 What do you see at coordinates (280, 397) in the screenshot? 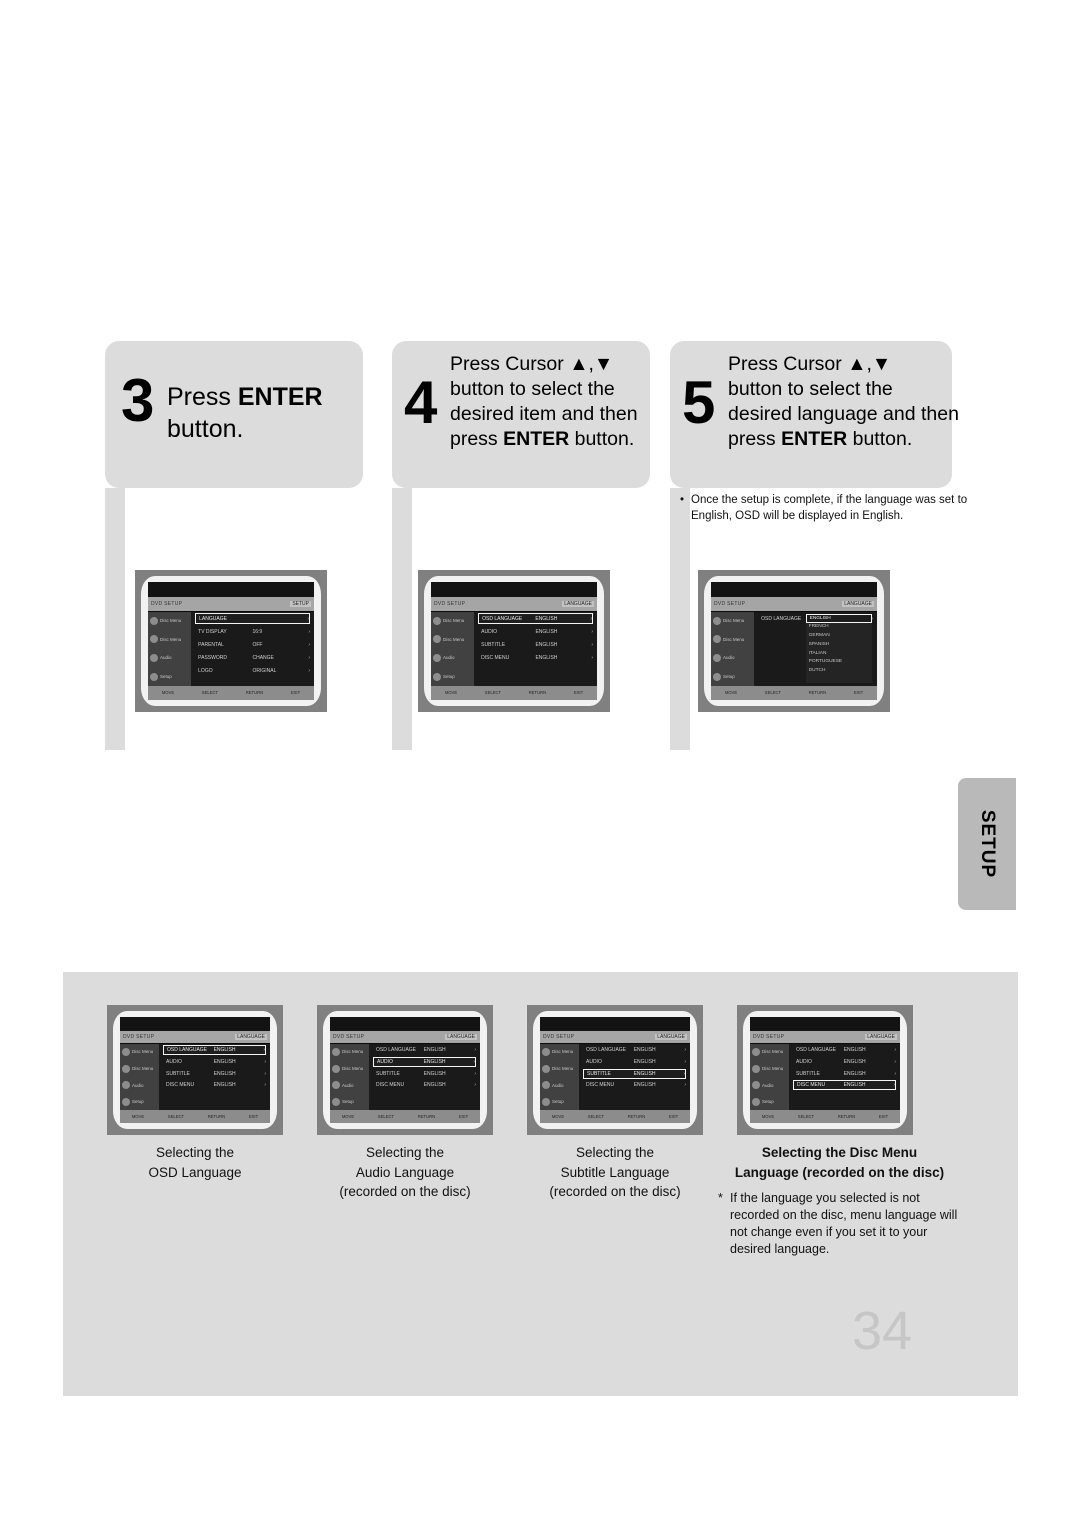
I see `step-3-line-0-seg-1: ENTER` at bounding box center [280, 397].